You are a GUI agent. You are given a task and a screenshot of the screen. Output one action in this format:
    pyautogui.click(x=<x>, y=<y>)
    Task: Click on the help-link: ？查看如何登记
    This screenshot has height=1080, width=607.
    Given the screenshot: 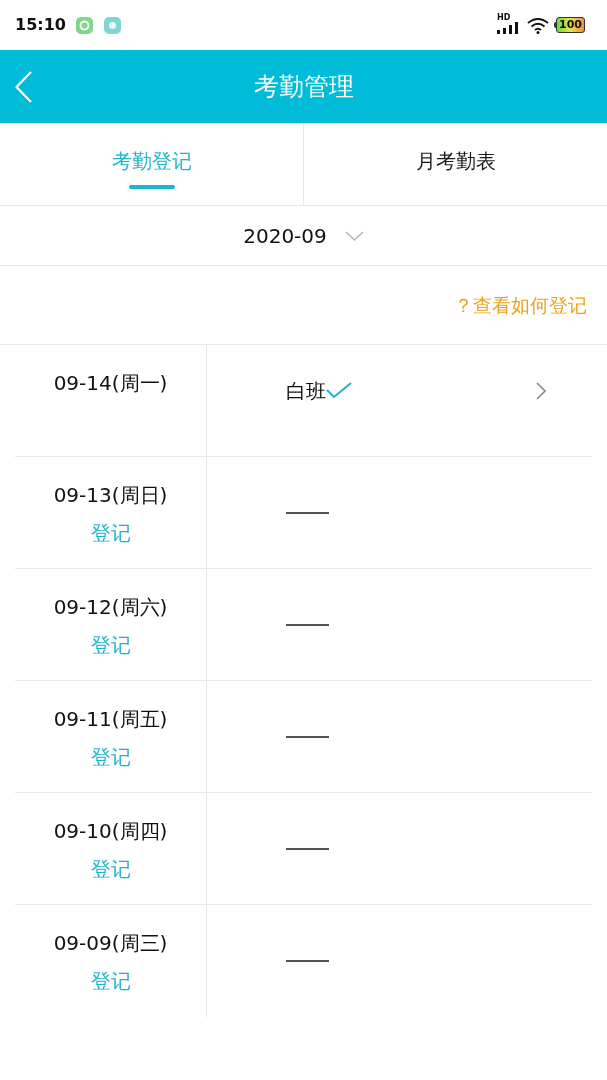 What is the action you would take?
    pyautogui.click(x=520, y=305)
    